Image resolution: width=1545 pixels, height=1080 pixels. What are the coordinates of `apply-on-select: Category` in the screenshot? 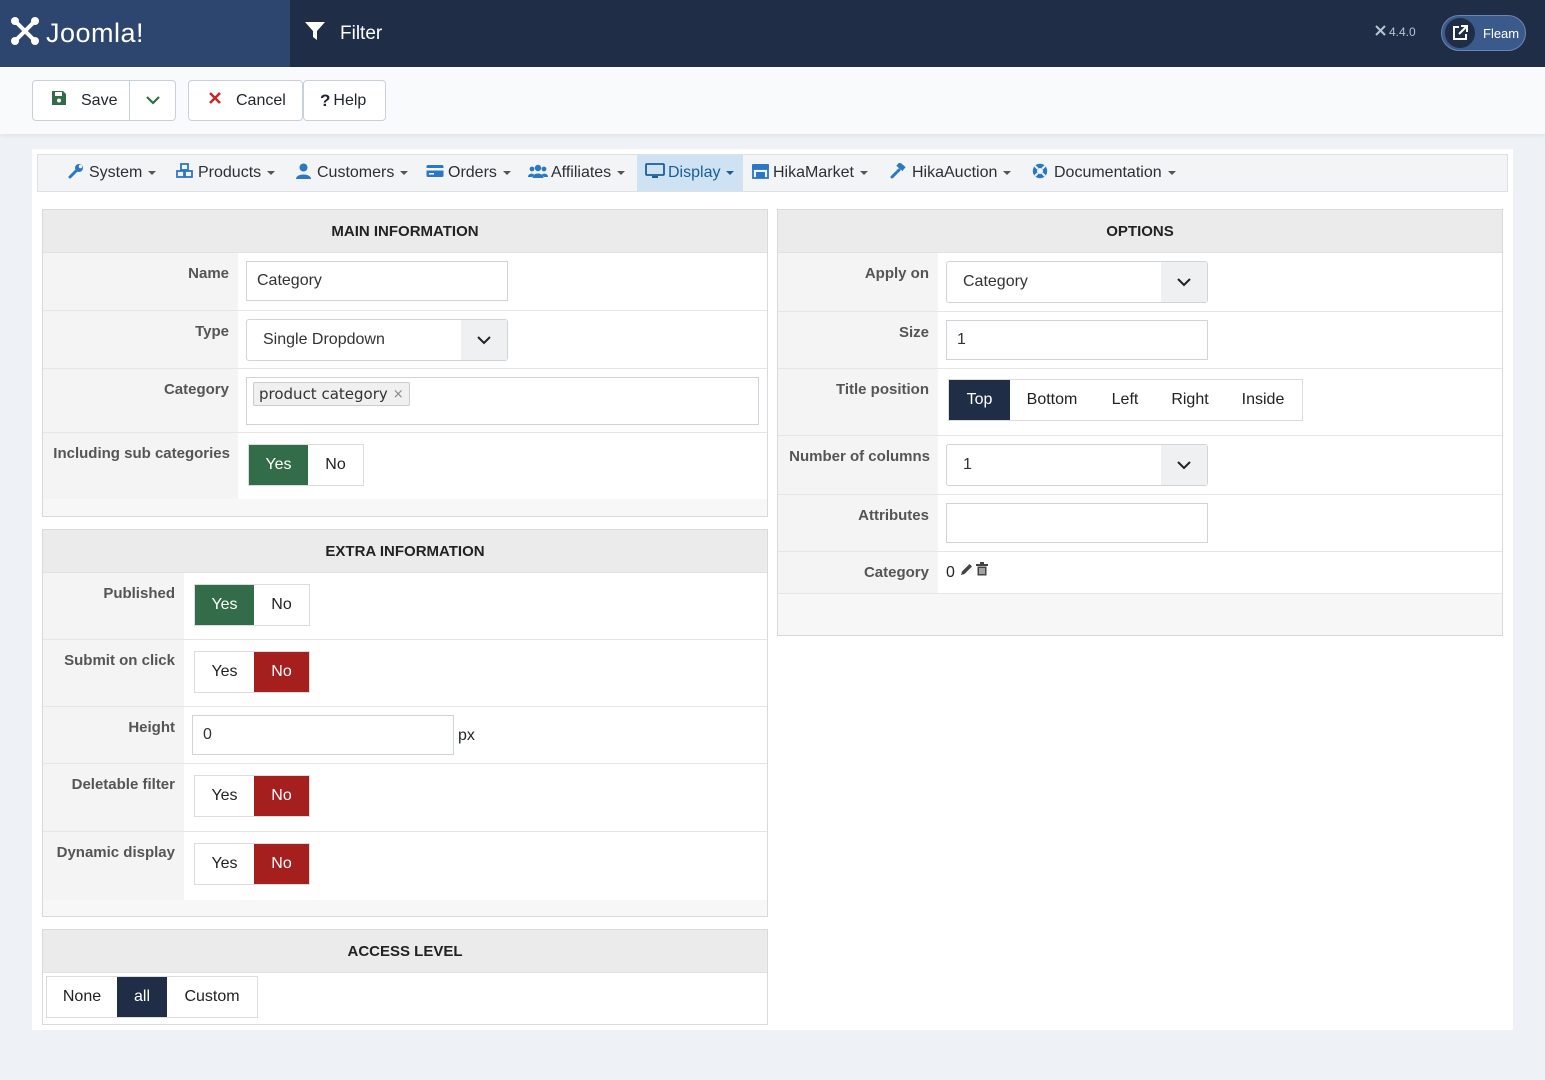 It's located at (1077, 282).